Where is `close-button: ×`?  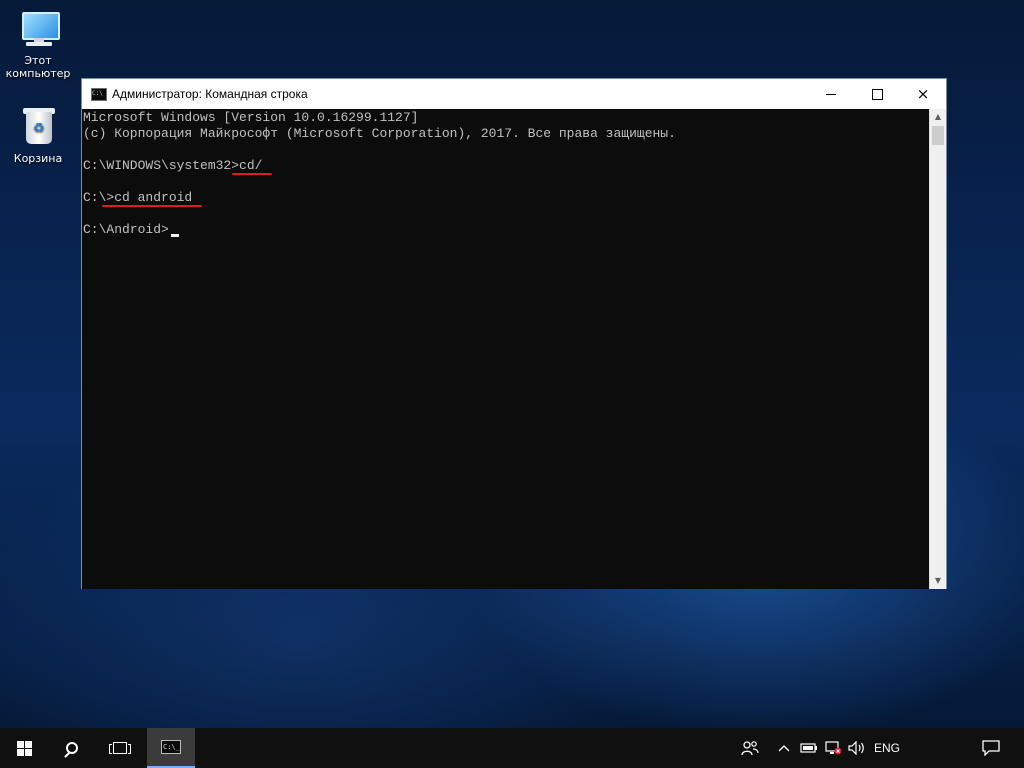 close-button: × is located at coordinates (923, 94).